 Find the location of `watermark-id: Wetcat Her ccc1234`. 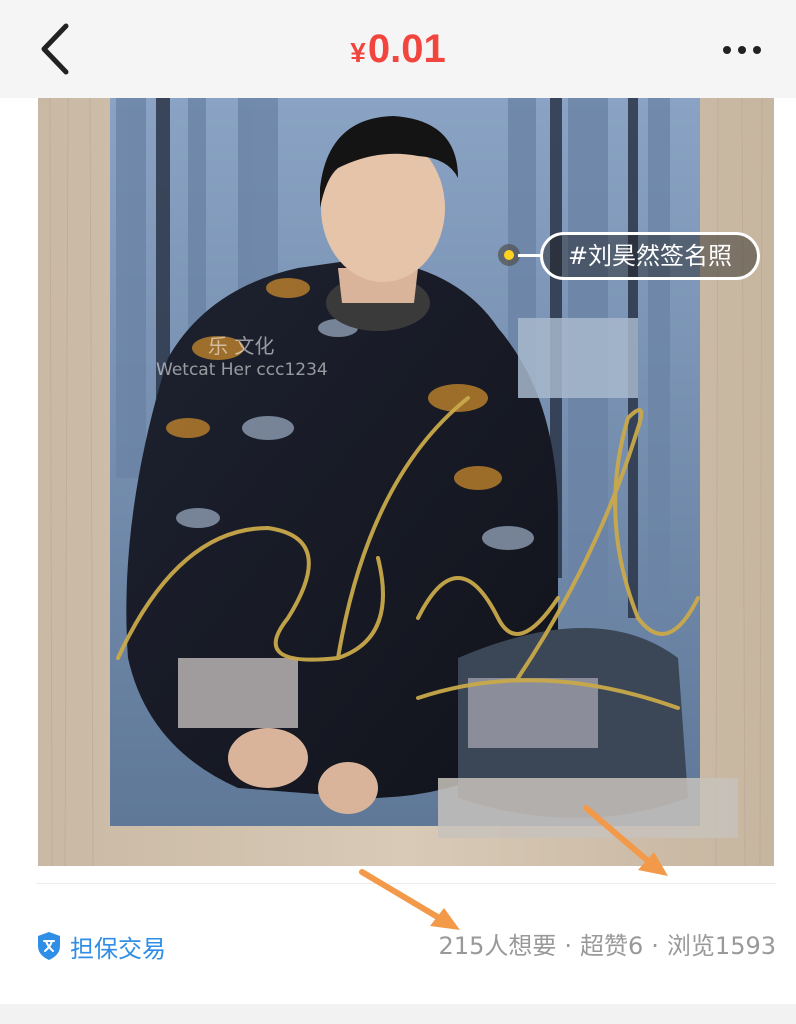

watermark-id: Wetcat Her ccc1234 is located at coordinates (242, 370).